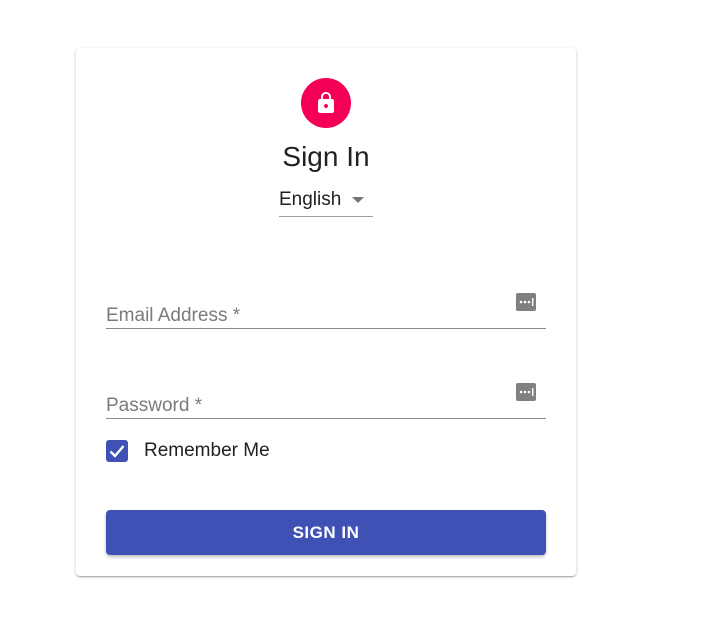 The width and height of the screenshot is (723, 627). Describe the element at coordinates (306, 311) in the screenshot. I see `email-input` at that location.